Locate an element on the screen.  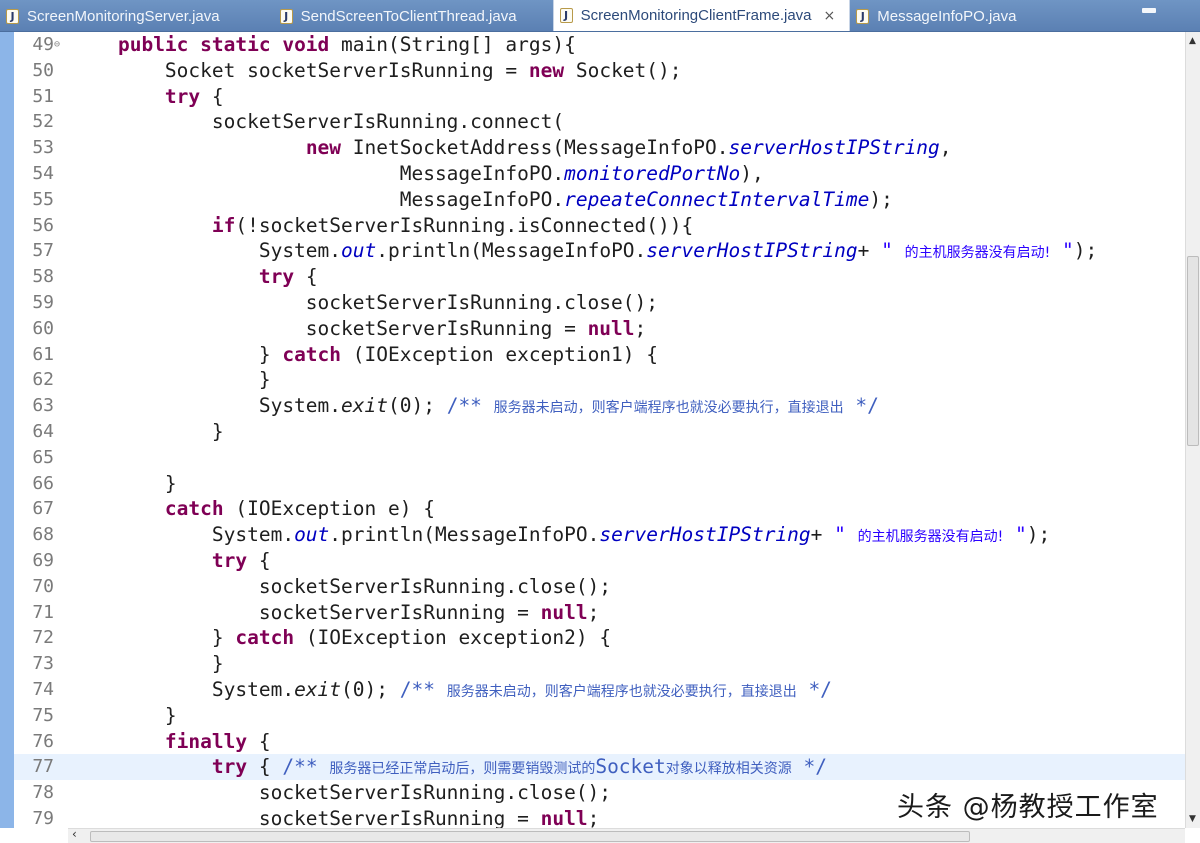
code-token: out is located at coordinates (359, 251).